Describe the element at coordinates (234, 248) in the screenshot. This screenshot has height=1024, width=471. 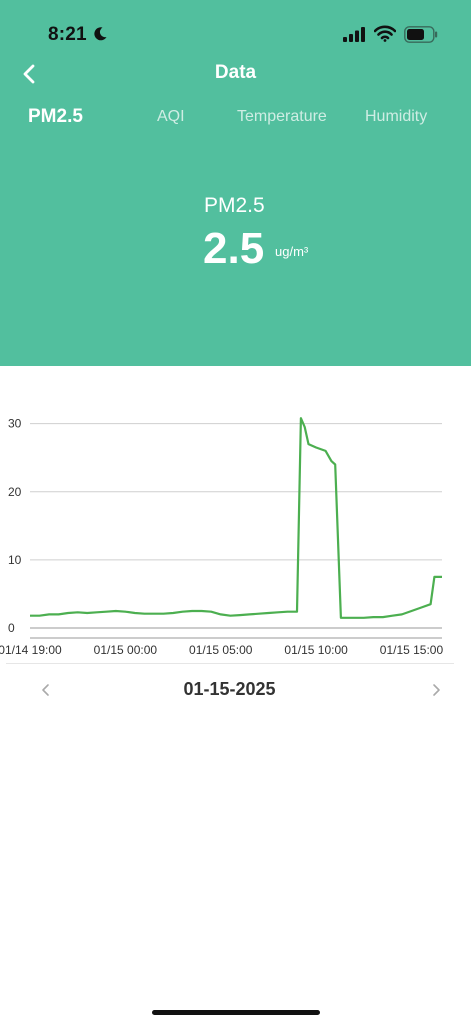
I see `metric-value: 2.5` at that location.